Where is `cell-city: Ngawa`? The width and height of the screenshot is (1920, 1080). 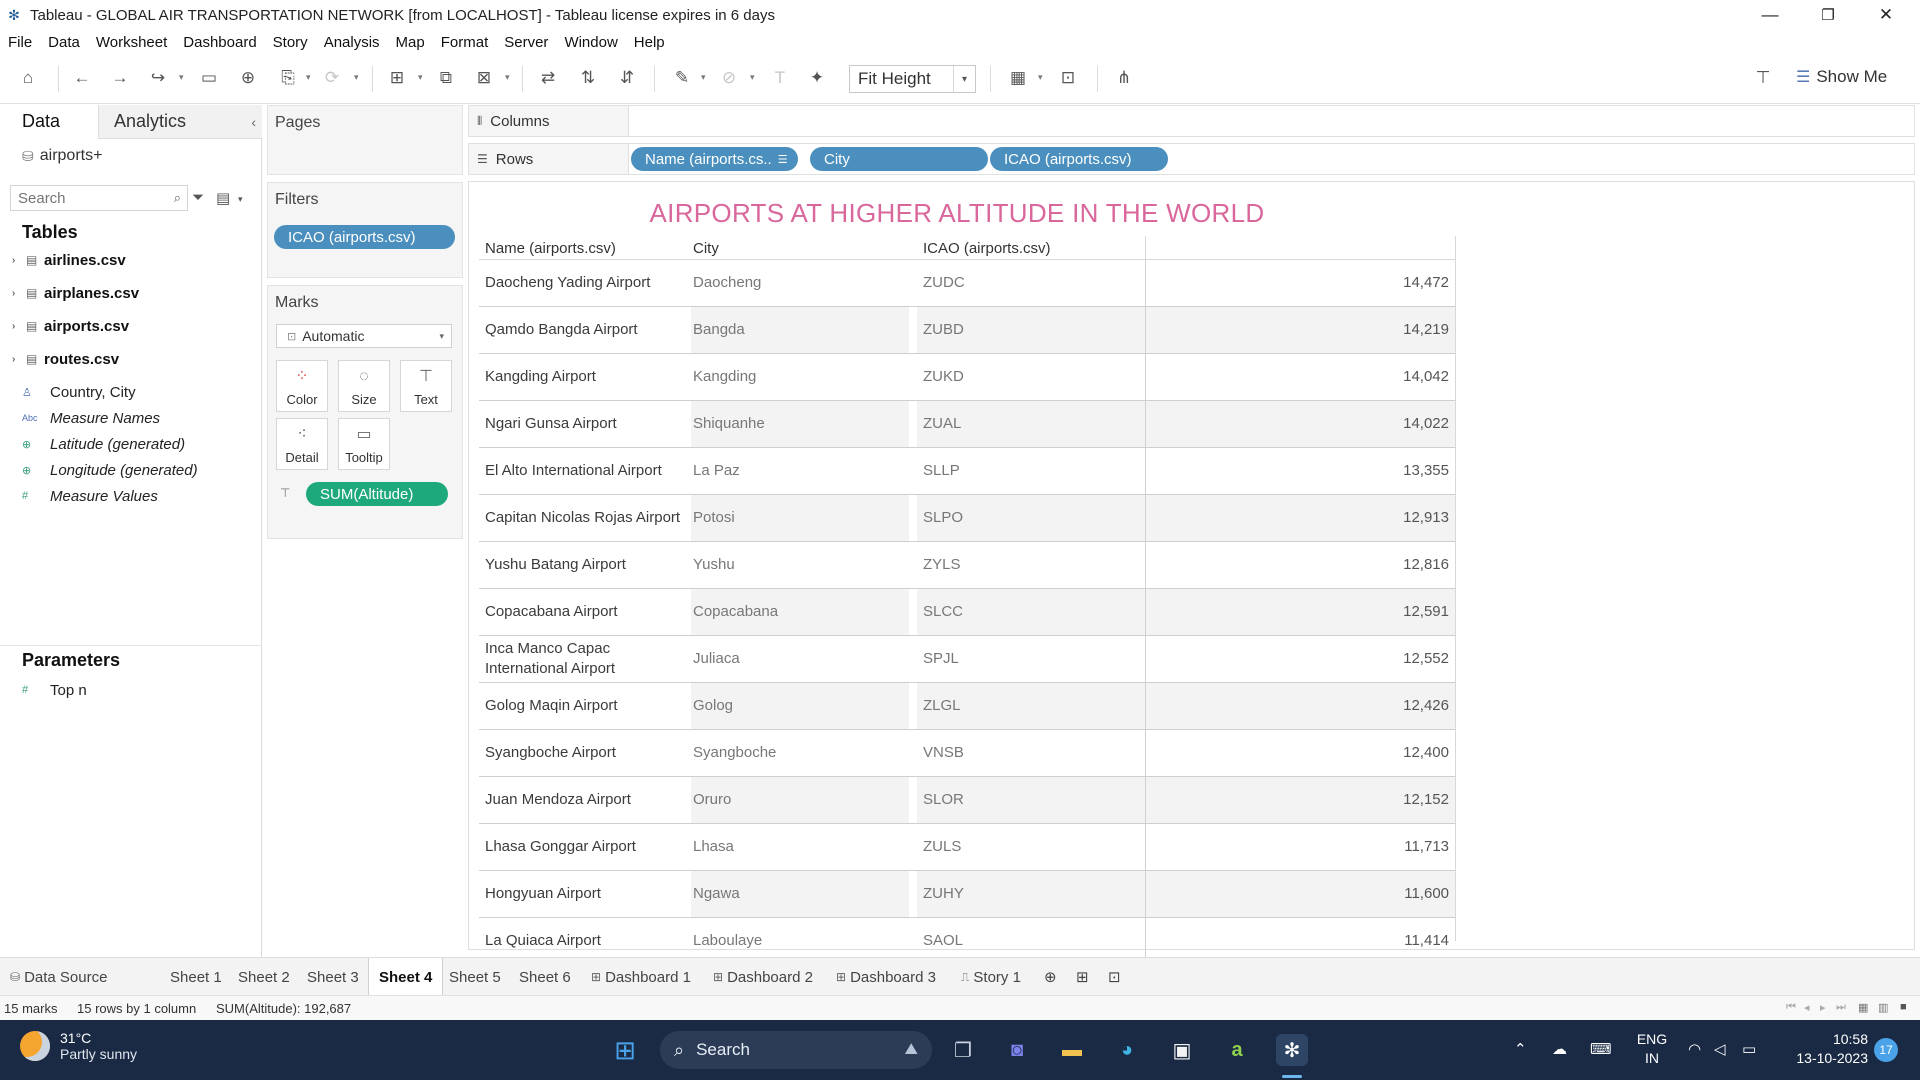 cell-city: Ngawa is located at coordinates (800, 894).